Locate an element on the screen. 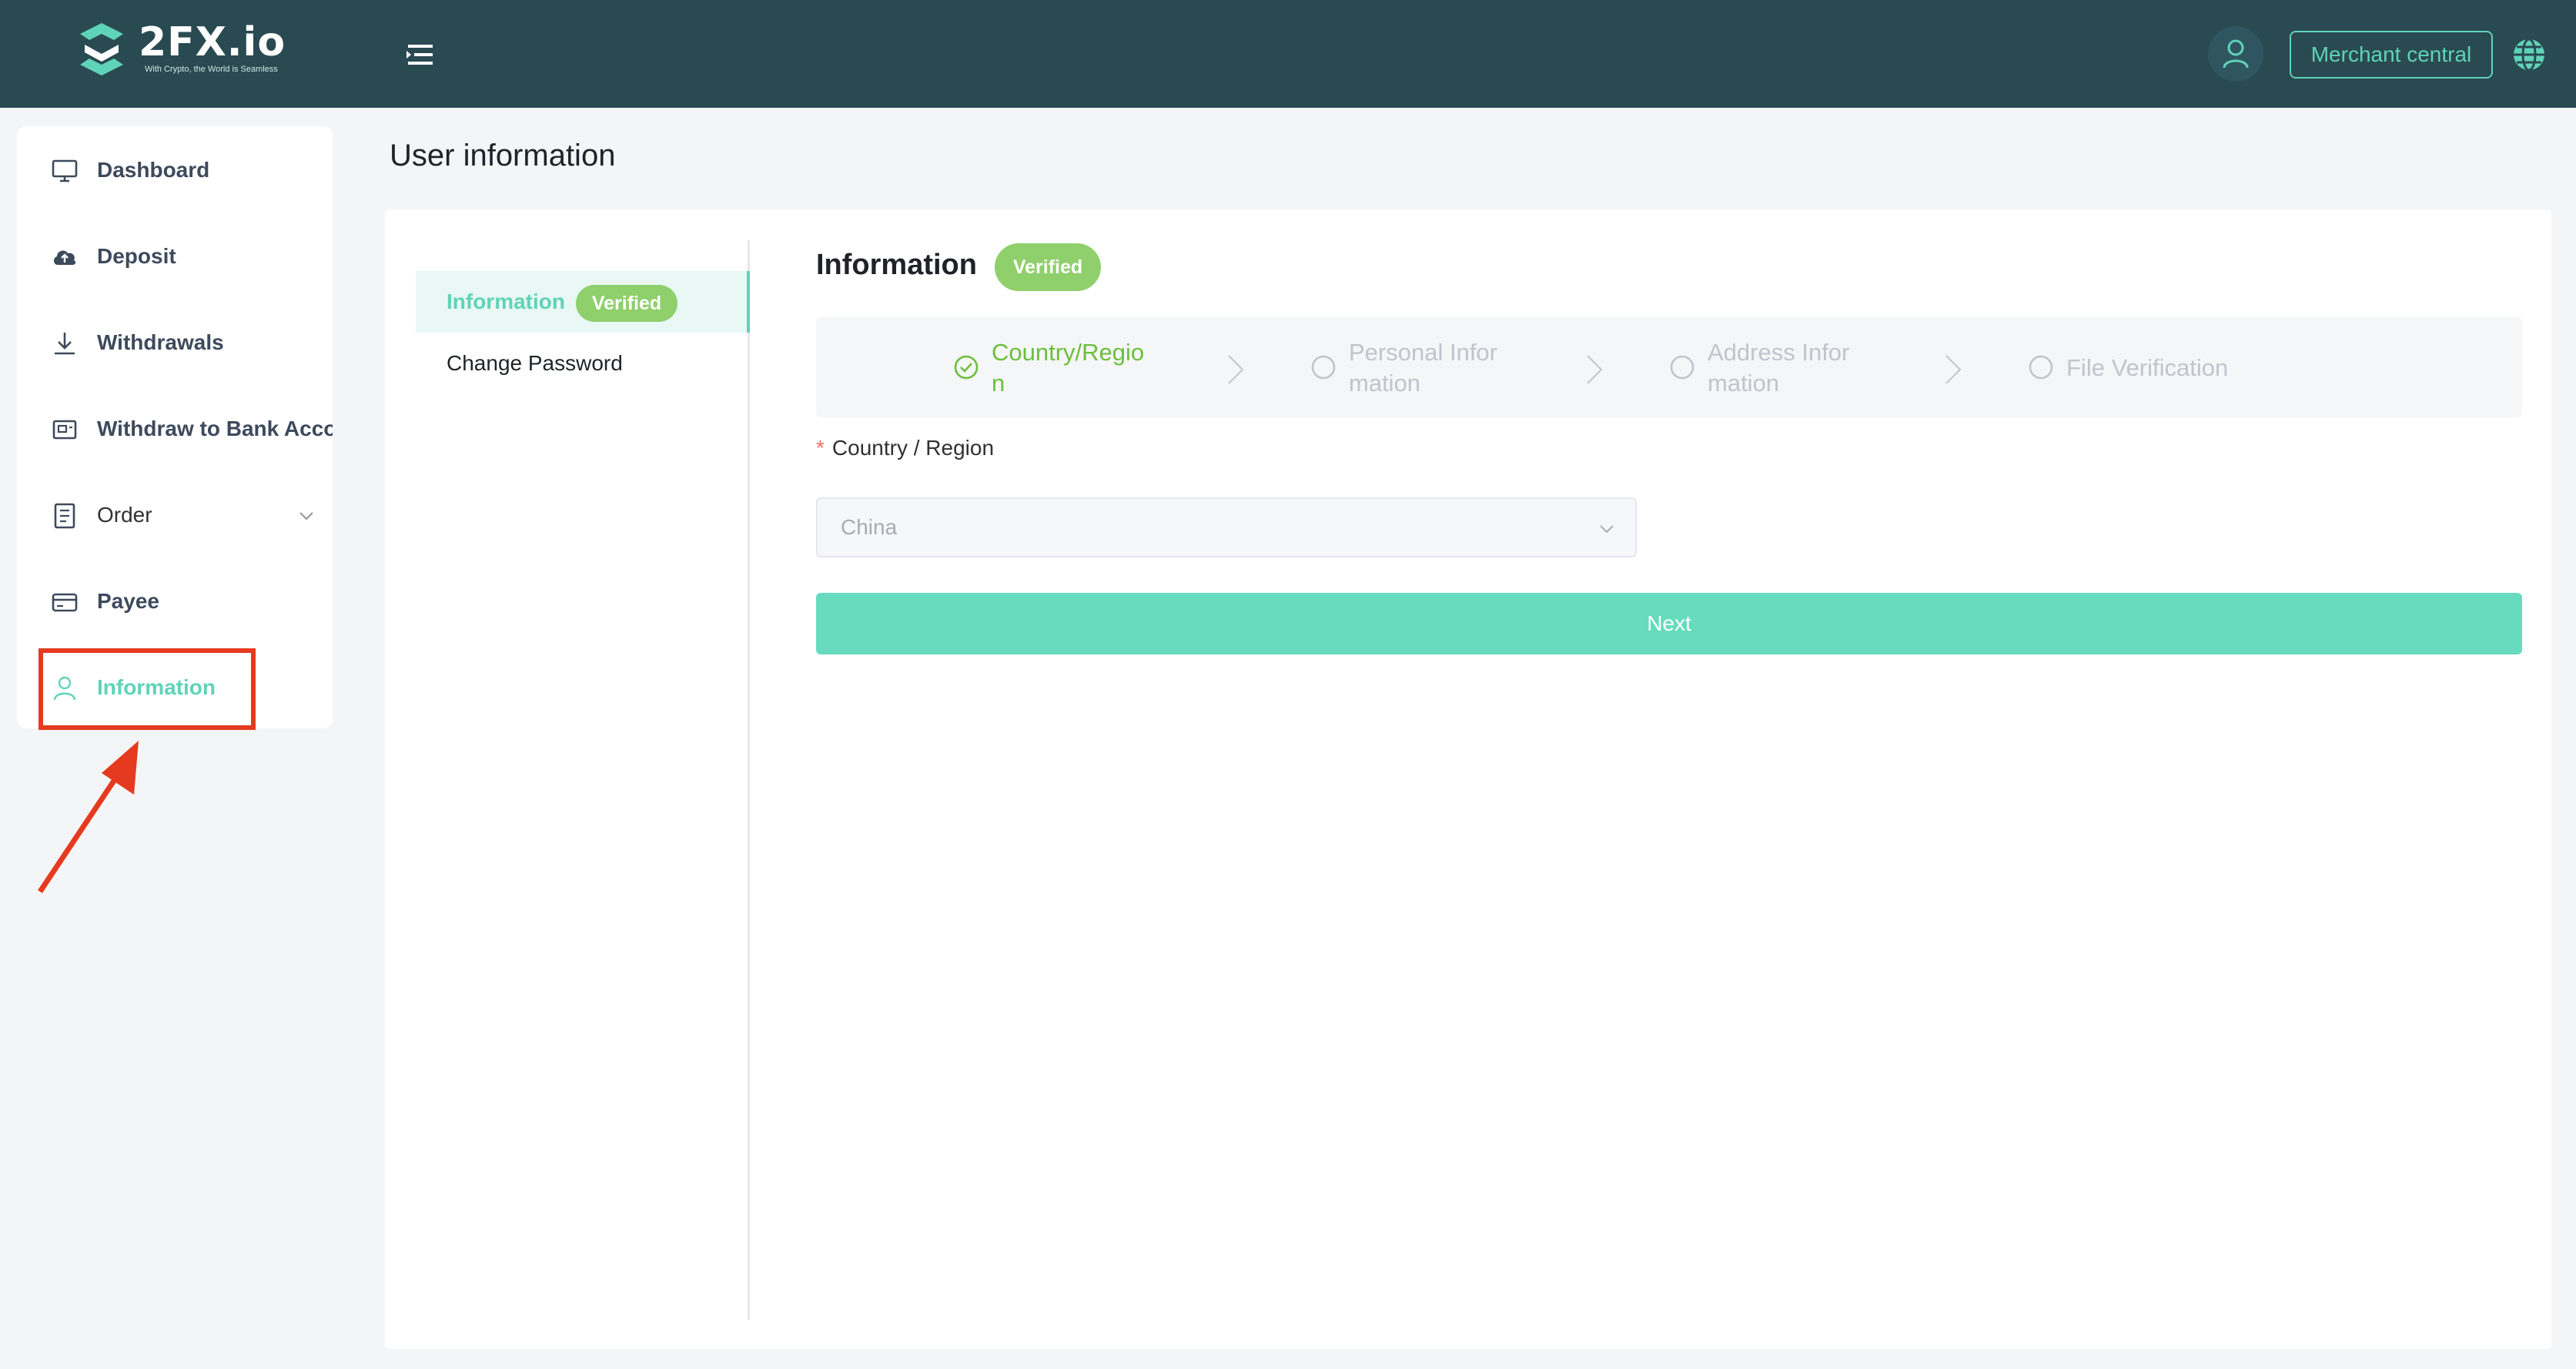 The height and width of the screenshot is (1369, 2576). sidebar-item-withdrawals: Withdrawals is located at coordinates (175, 342).